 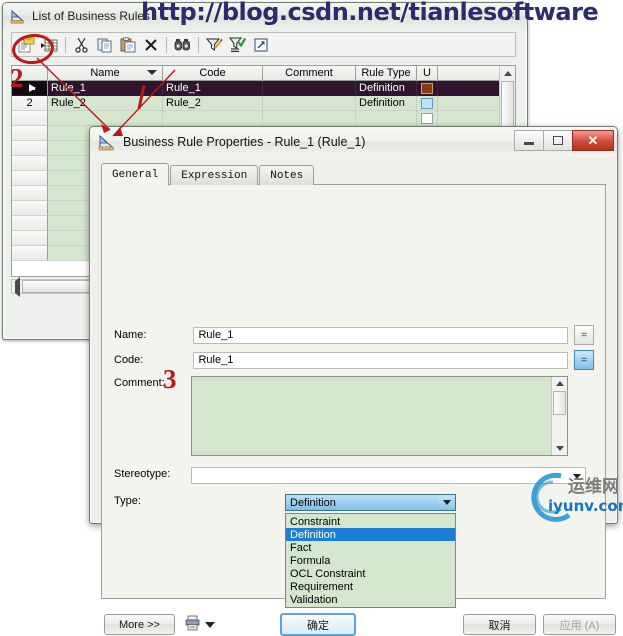 I want to click on sort-descending-icon, so click(x=152, y=72).